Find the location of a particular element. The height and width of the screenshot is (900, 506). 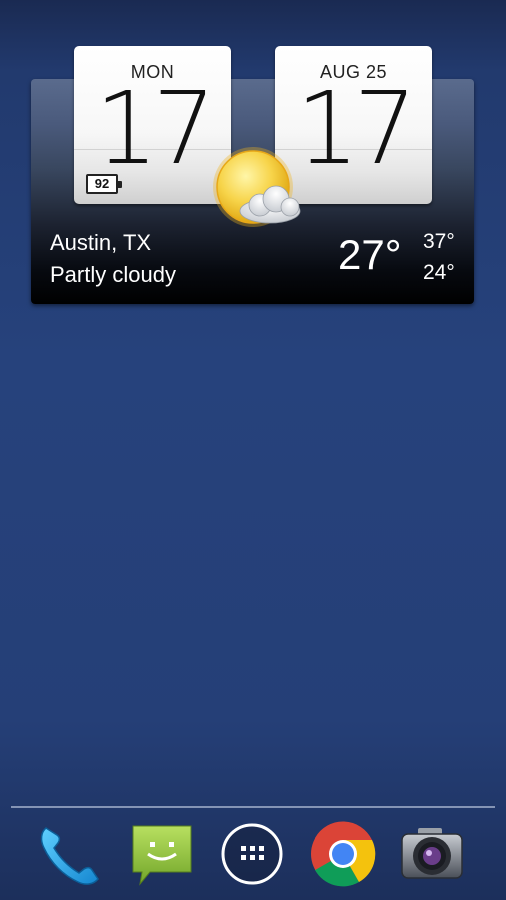

battery-indicator: 92 is located at coordinates (104, 184).